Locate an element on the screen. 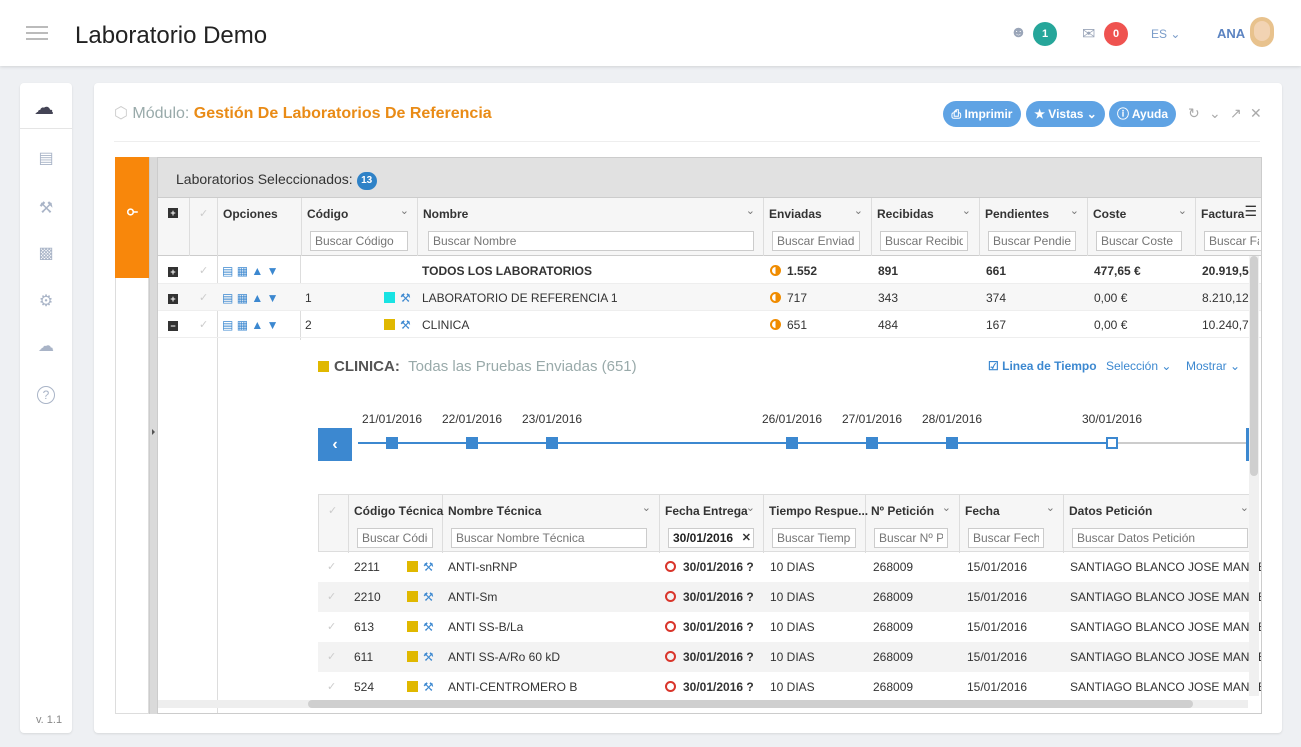  collapse-icon: ⌄ is located at coordinates (1215, 113).